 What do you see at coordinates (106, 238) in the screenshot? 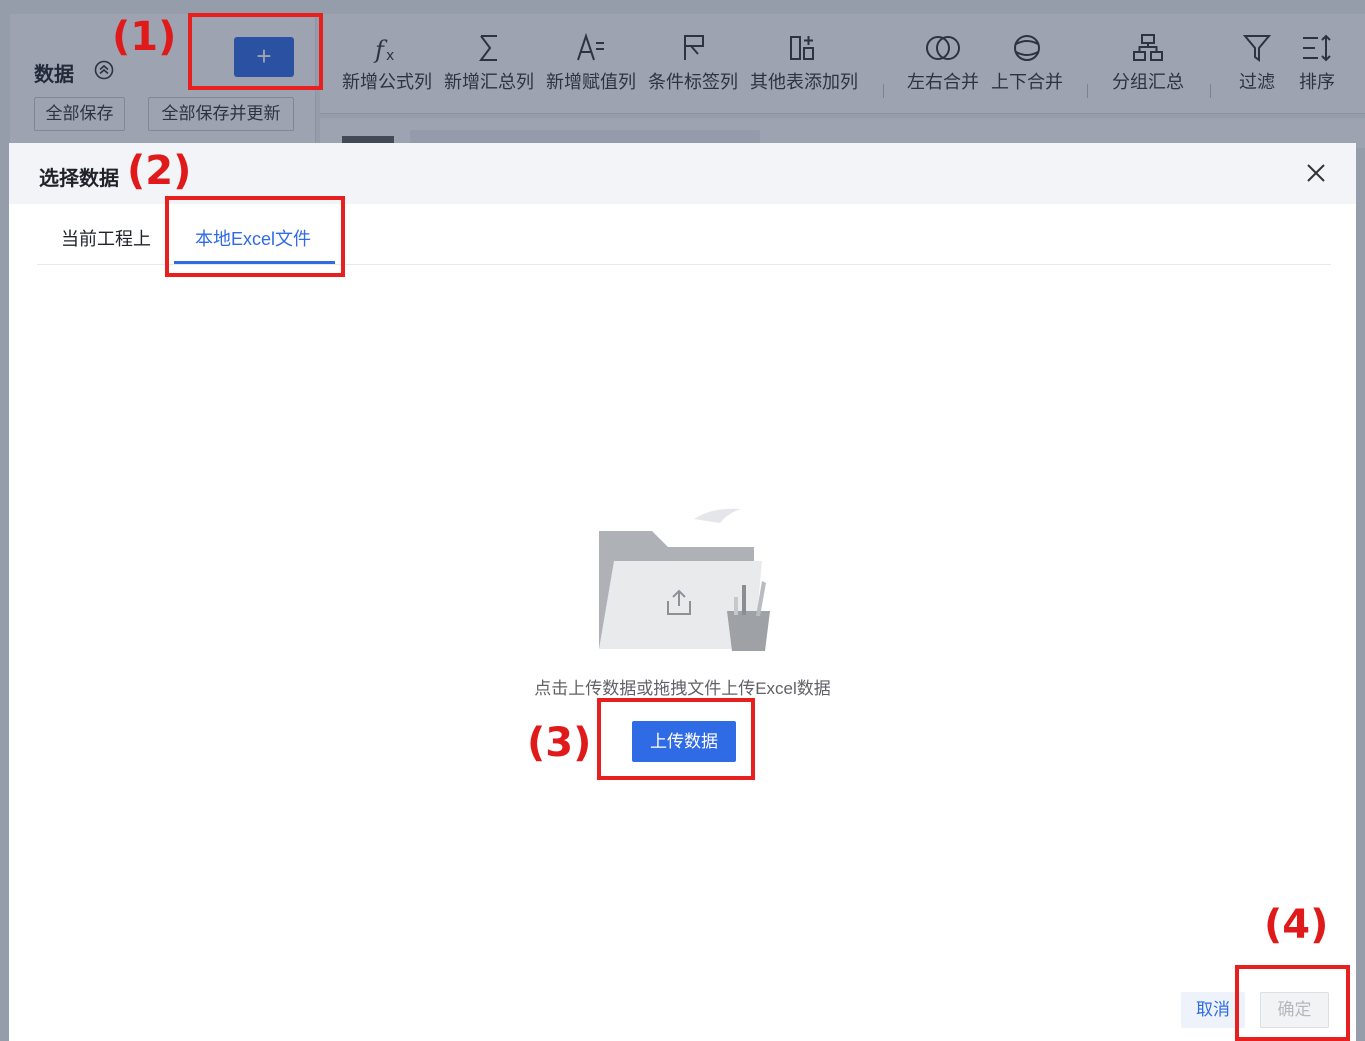
I see `tab-current-project: 当前工程上` at bounding box center [106, 238].